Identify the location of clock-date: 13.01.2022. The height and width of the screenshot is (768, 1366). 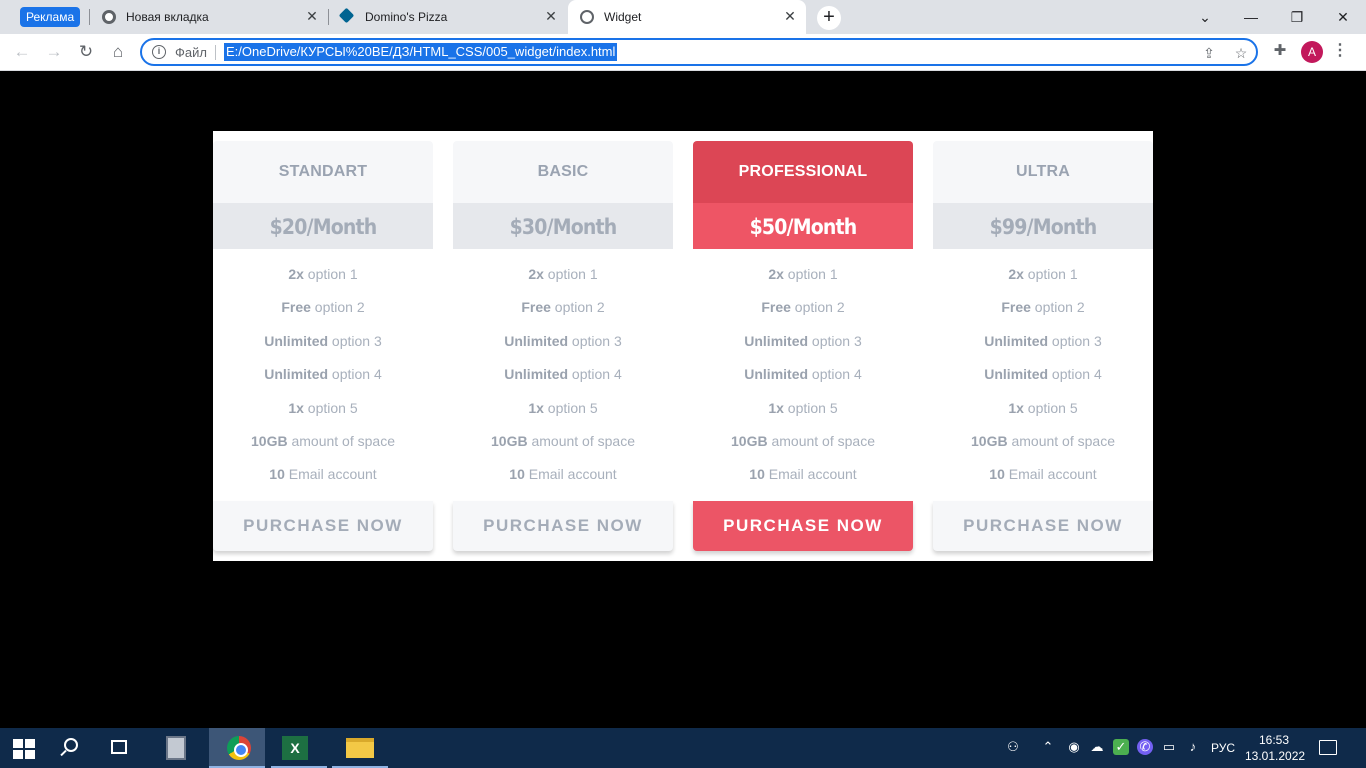
(1275, 756).